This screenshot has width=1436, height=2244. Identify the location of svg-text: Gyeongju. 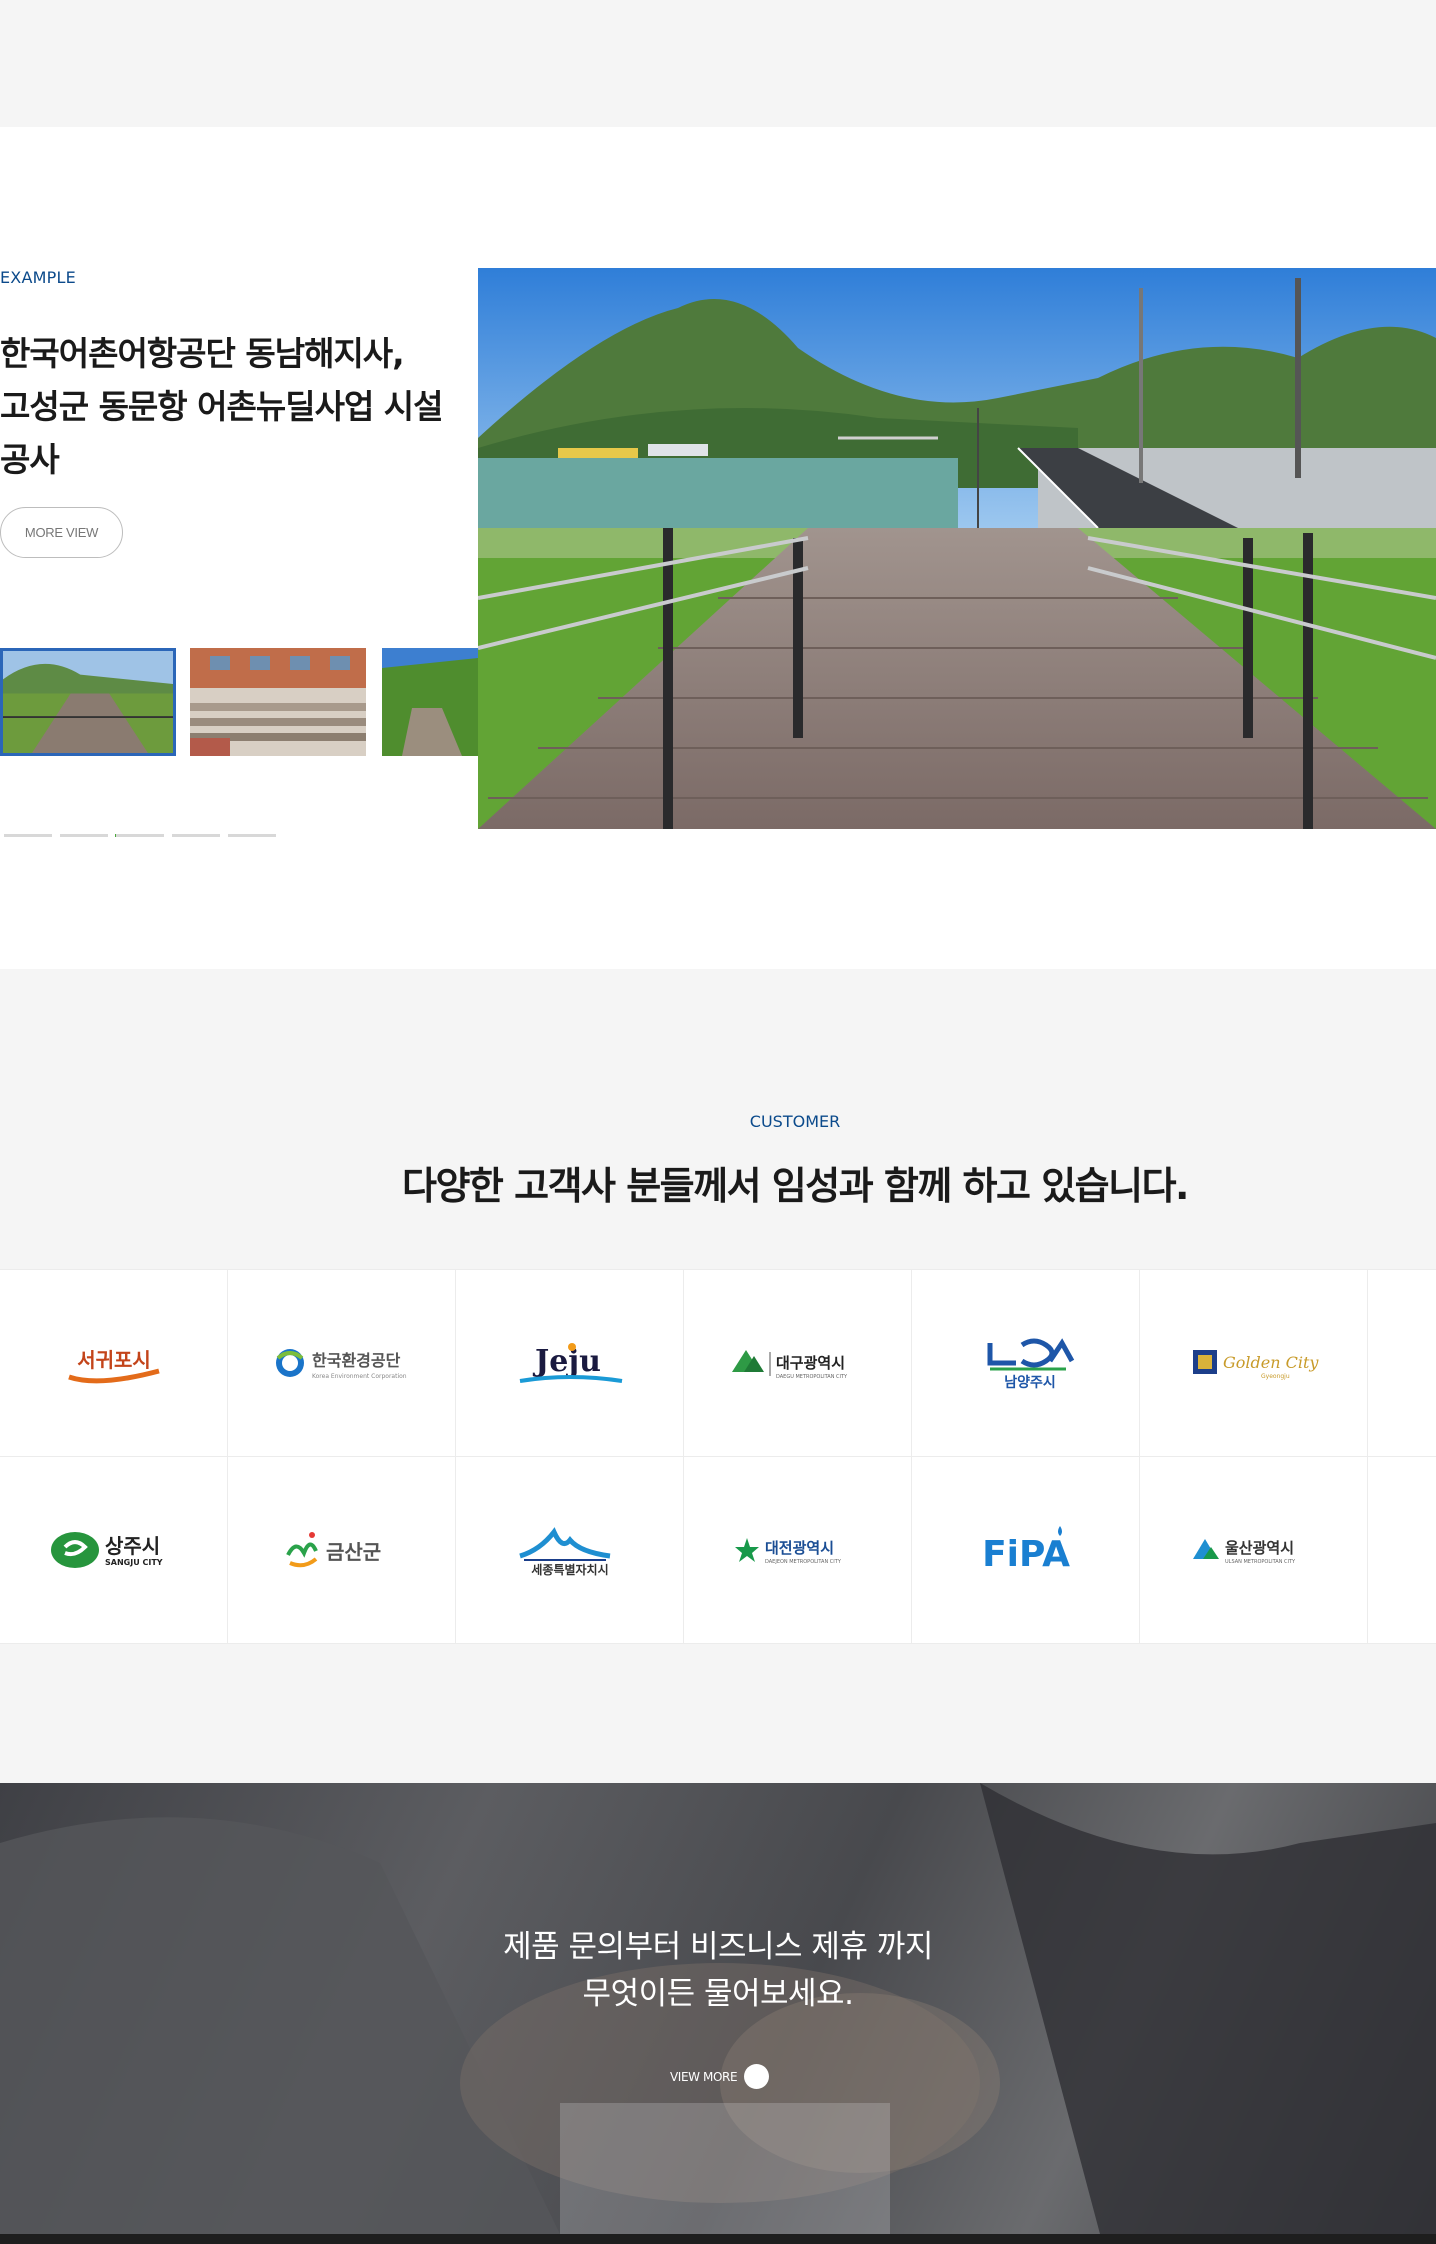
(1275, 1376).